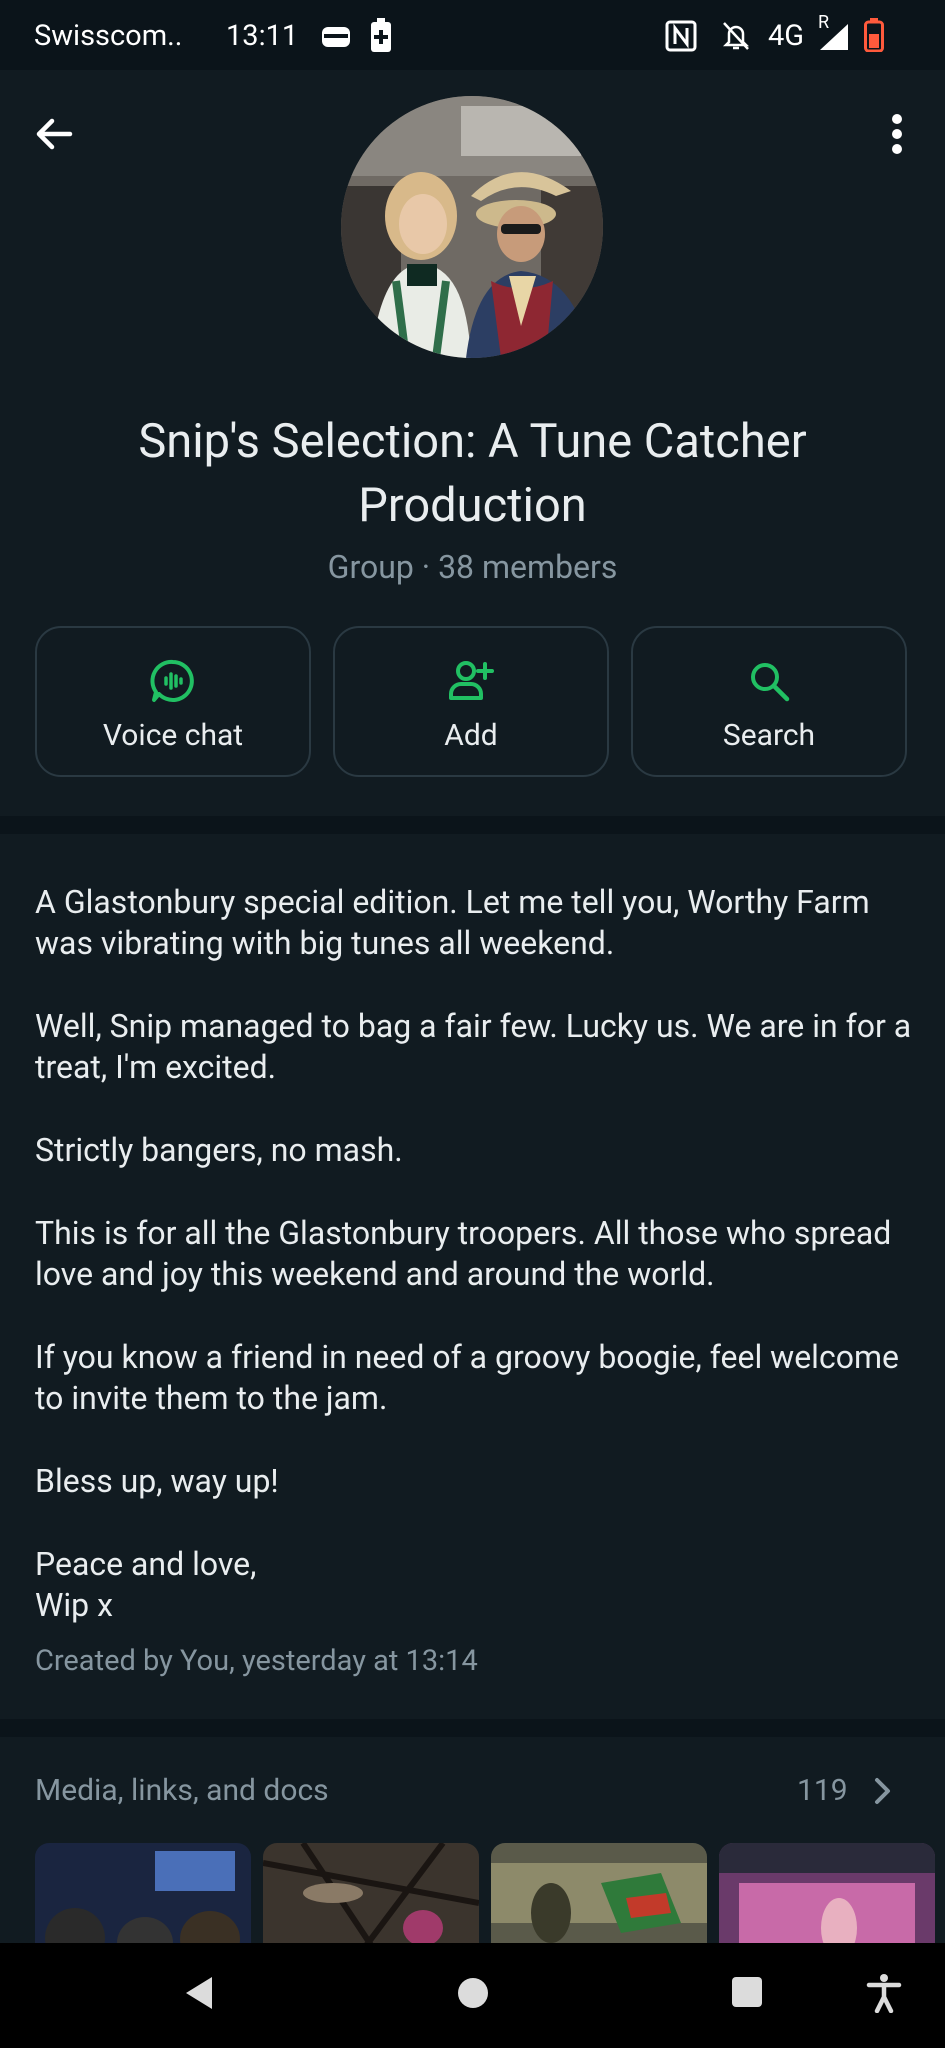  What do you see at coordinates (472, 1840) in the screenshot?
I see `media-section: Media, links, and docs 119` at bounding box center [472, 1840].